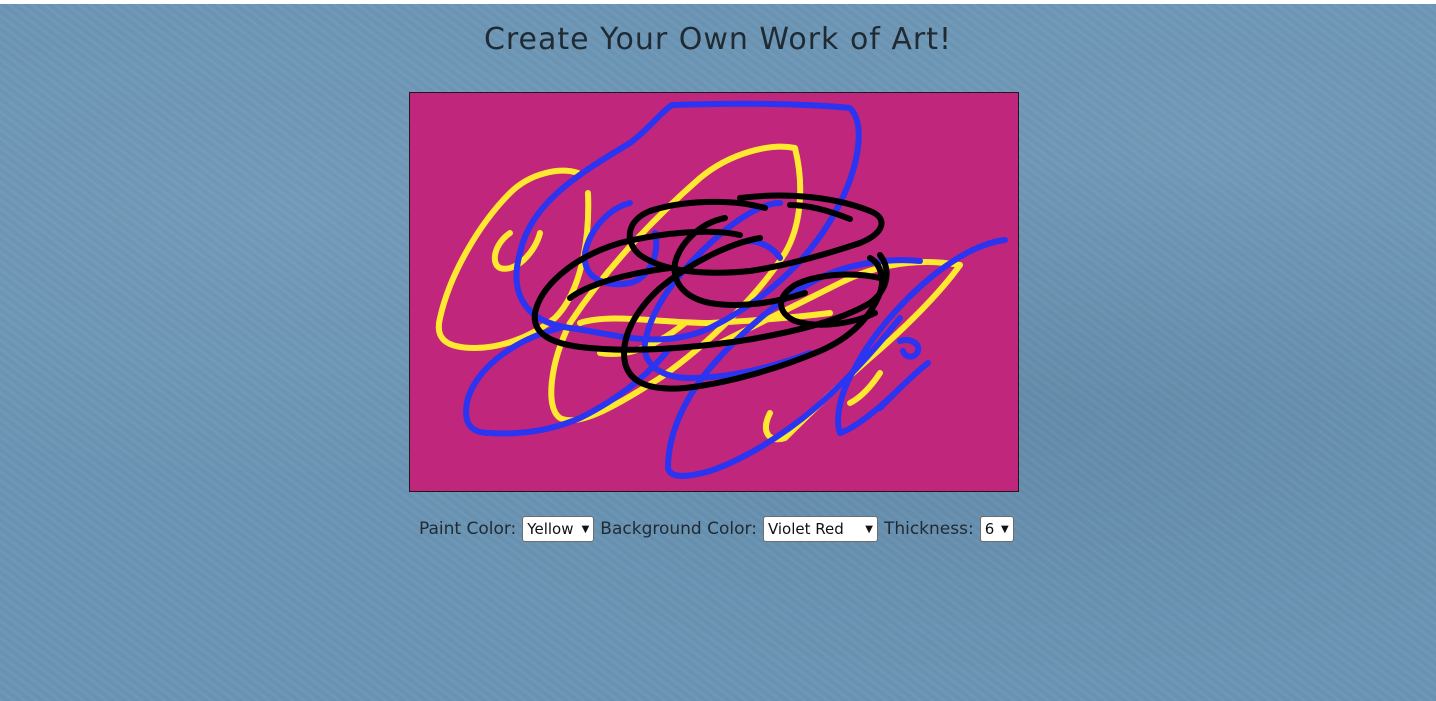 This screenshot has width=1436, height=701. Describe the element at coordinates (989, 529) in the screenshot. I see `thickness-value: 6` at that location.